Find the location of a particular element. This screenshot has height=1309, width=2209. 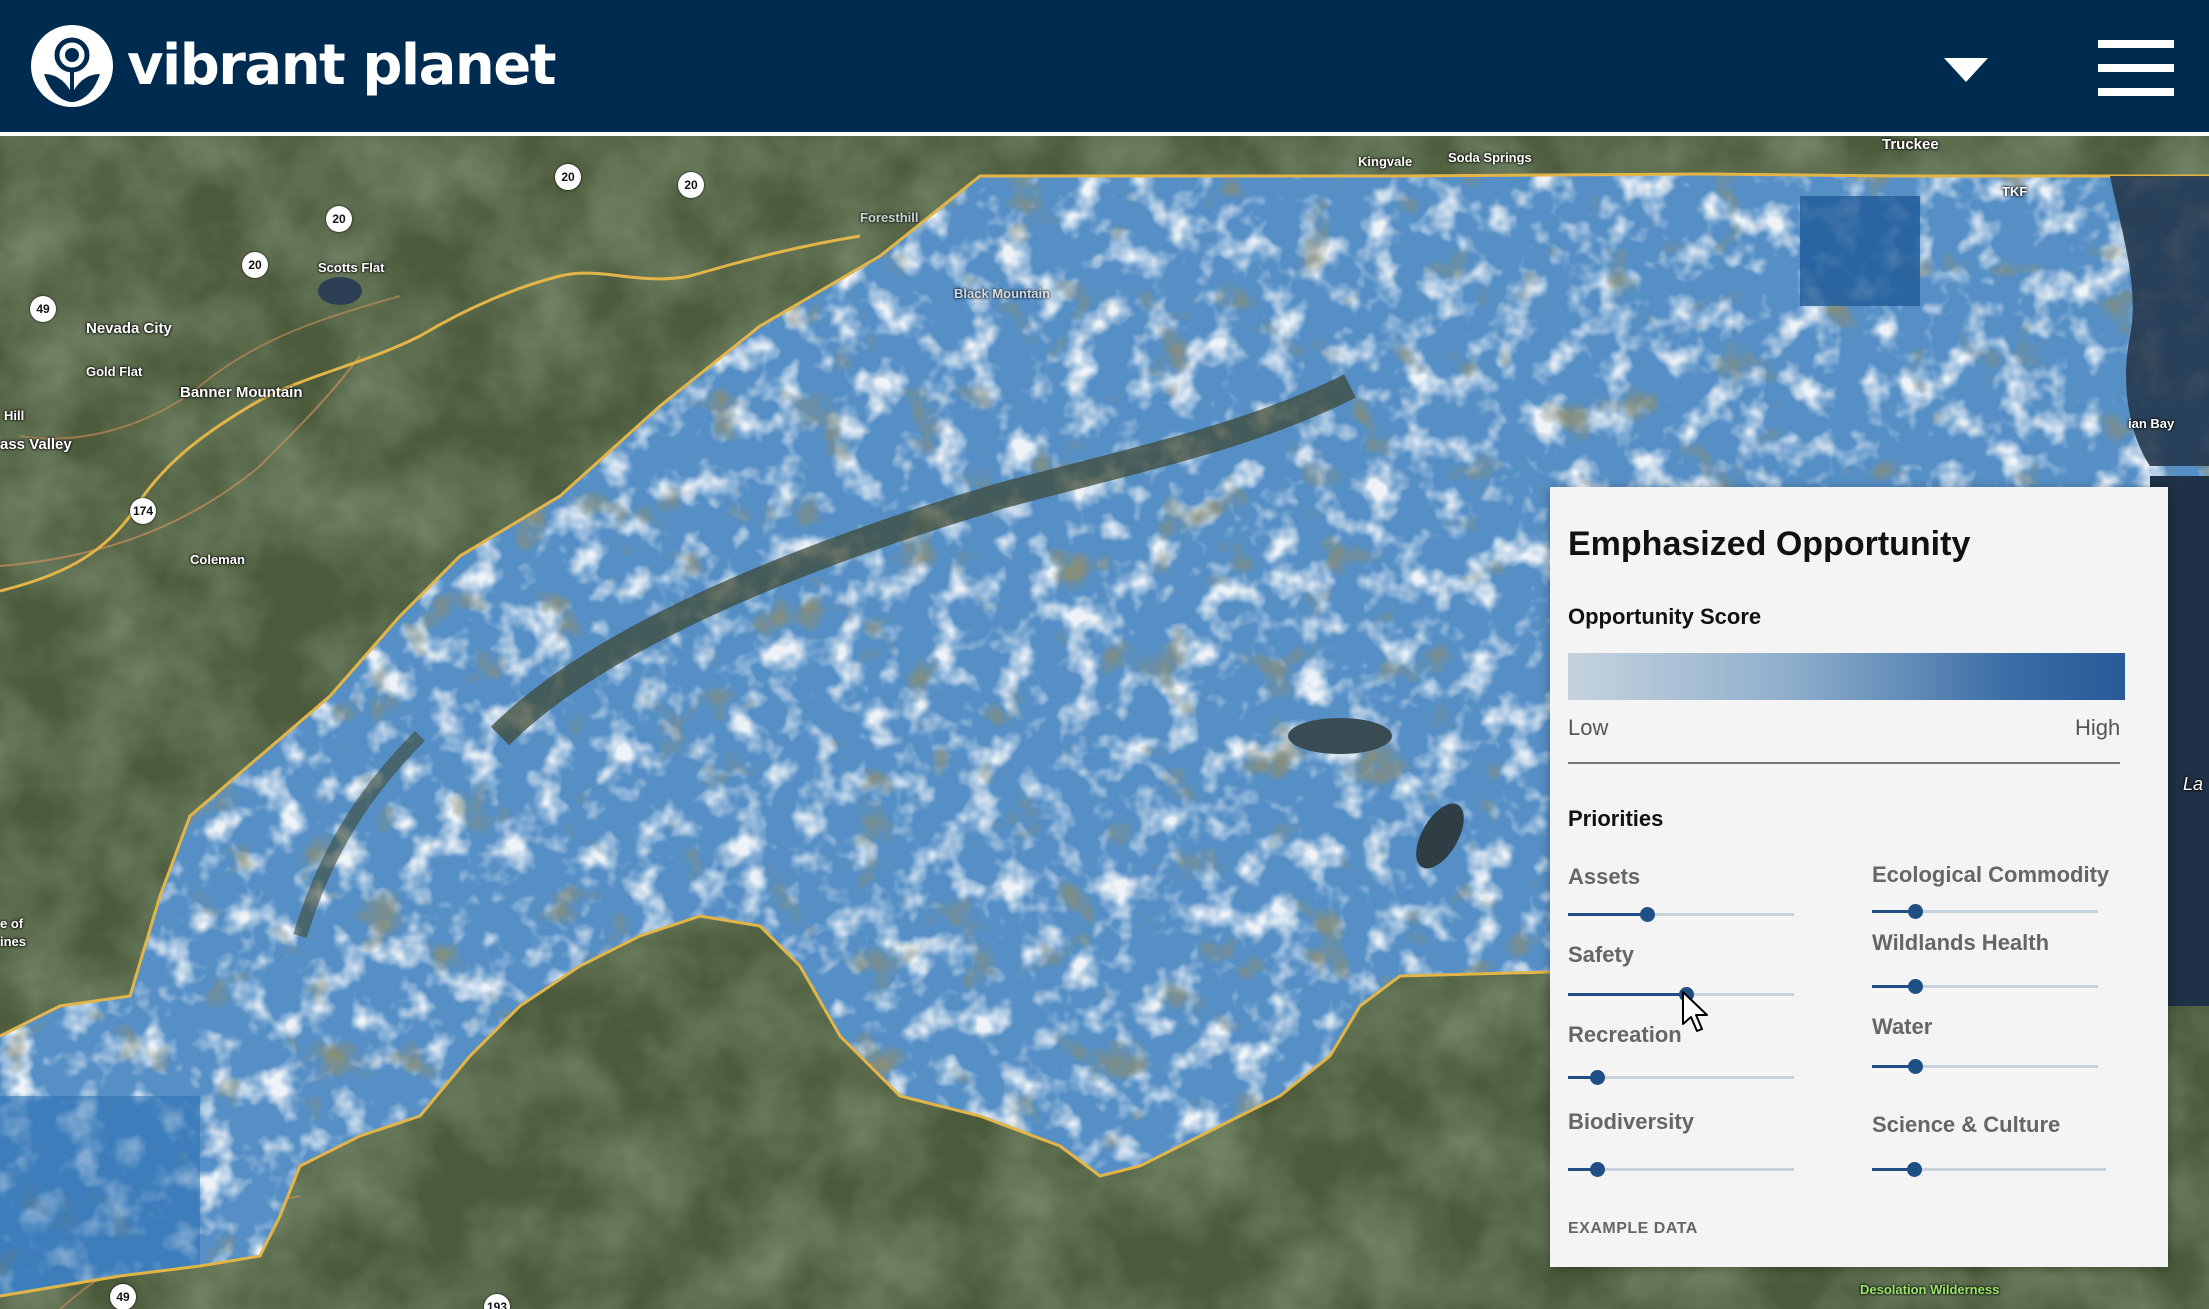

slider-label-wildlands-health: Wildlands Health is located at coordinates (1961, 942).